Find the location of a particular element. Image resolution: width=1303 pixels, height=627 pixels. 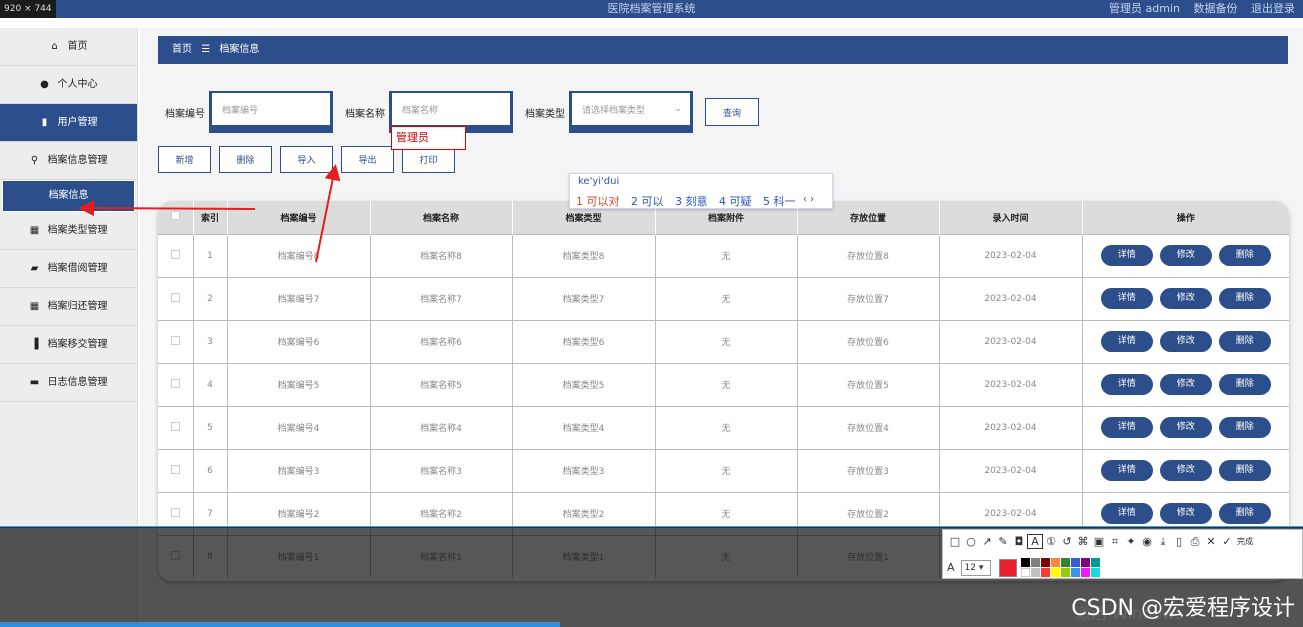

number-tool-icon: ① is located at coordinates (1051, 541).